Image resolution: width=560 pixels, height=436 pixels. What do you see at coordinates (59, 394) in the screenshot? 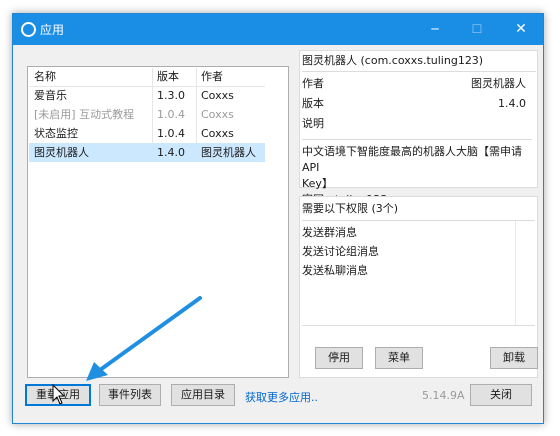
I see `mouse-cursor-icon` at bounding box center [59, 394].